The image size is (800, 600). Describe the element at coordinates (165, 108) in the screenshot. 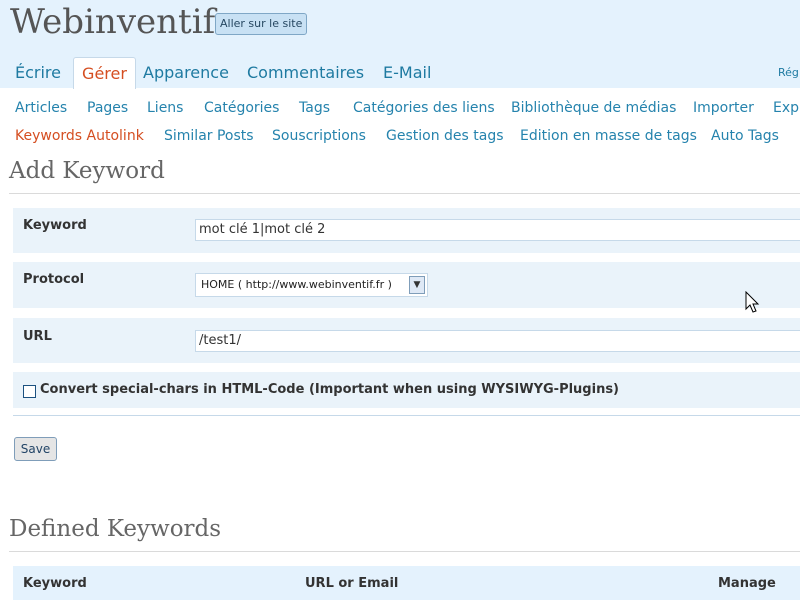

I see `submenu-item-liens: Liens` at that location.